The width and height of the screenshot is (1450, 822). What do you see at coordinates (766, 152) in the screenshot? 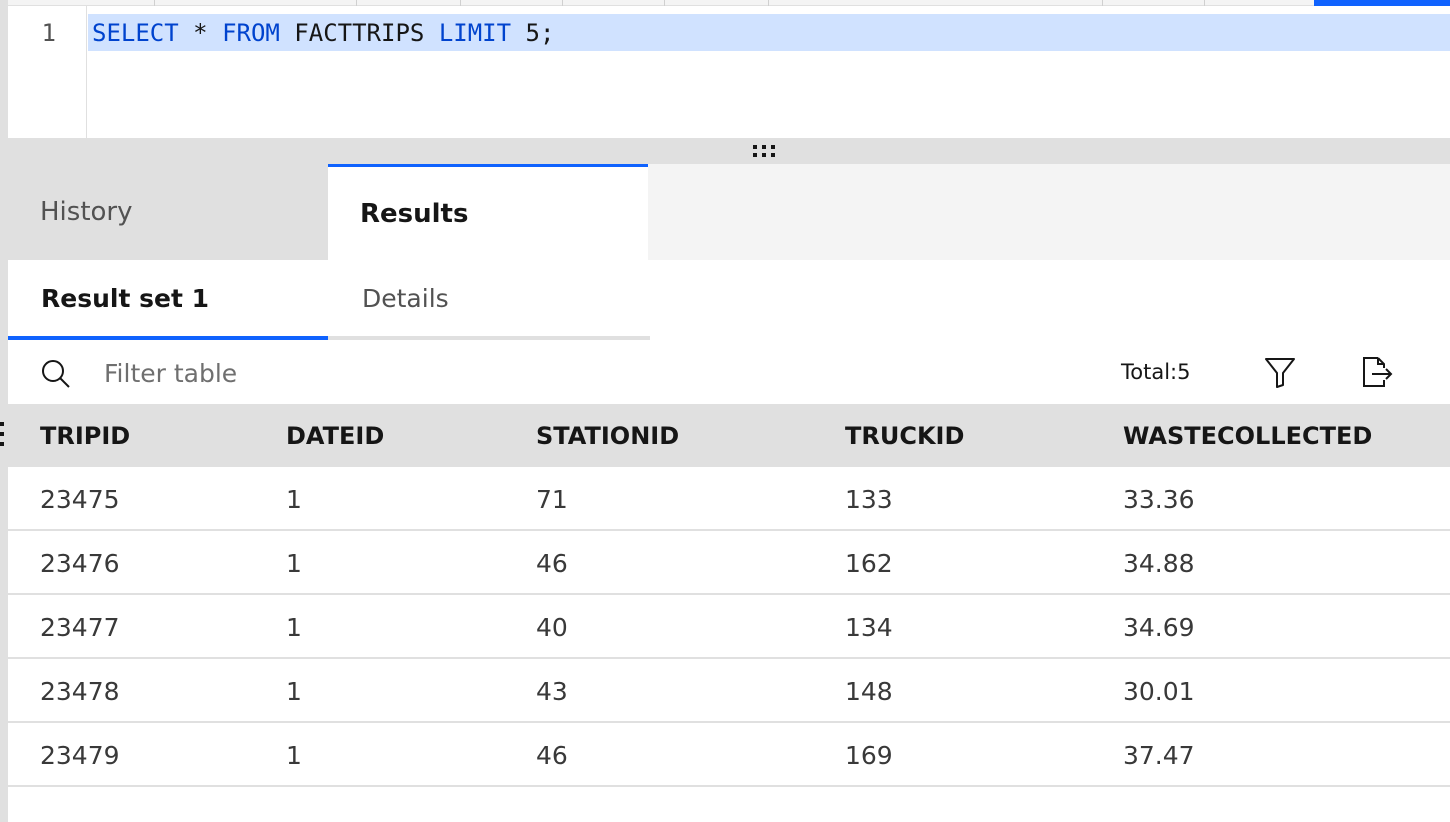
I see `drag-handle-icon` at bounding box center [766, 152].